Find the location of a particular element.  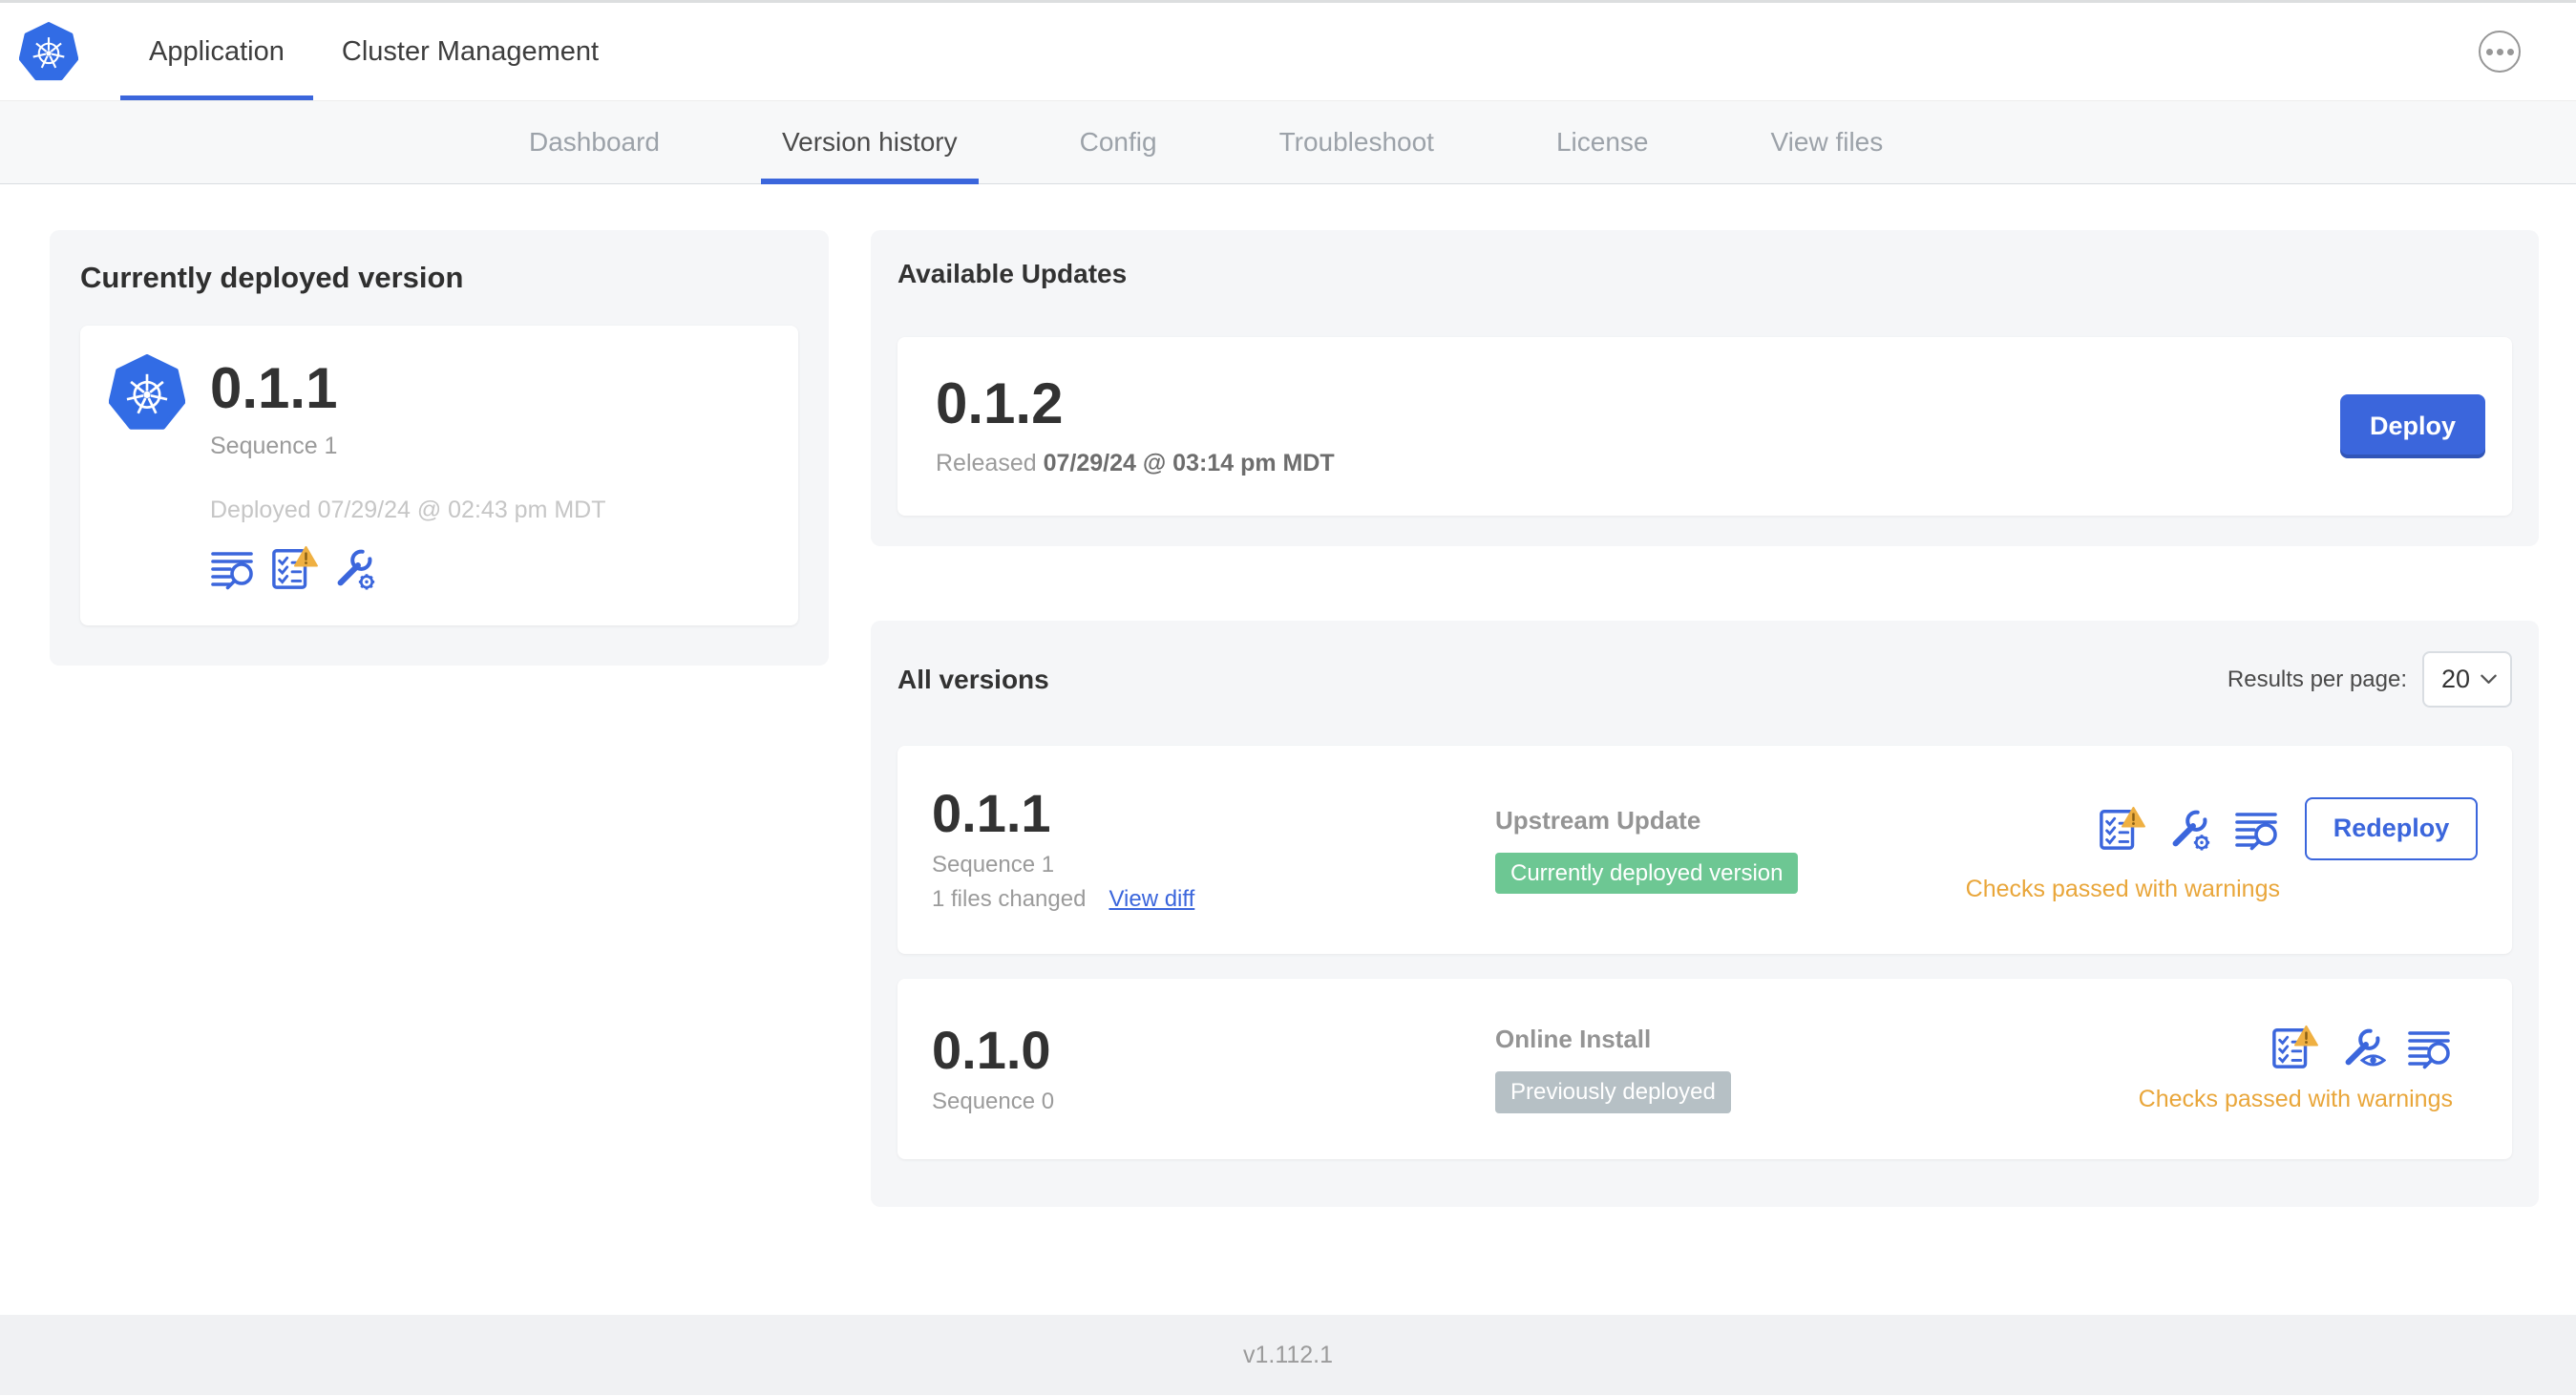

available-updates-title: Available Updates is located at coordinates (1012, 273).